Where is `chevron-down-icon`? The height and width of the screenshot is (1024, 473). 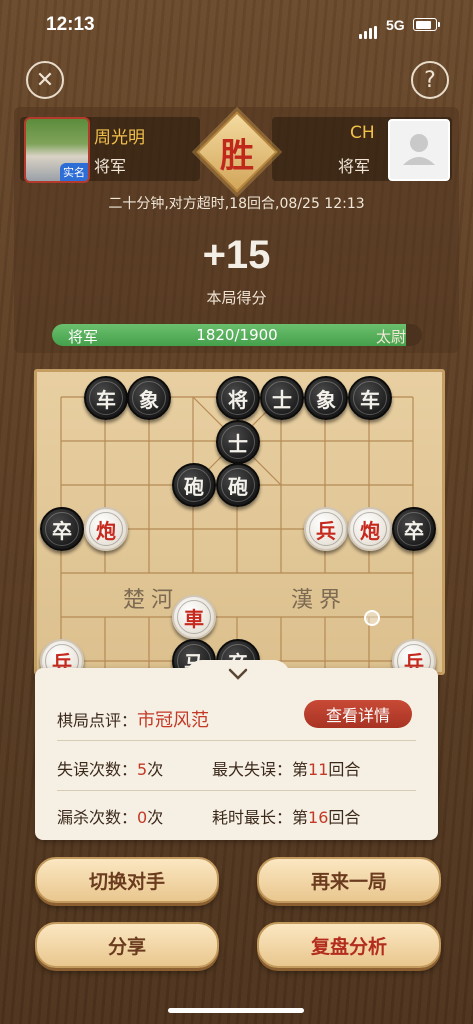 chevron-down-icon is located at coordinates (238, 674).